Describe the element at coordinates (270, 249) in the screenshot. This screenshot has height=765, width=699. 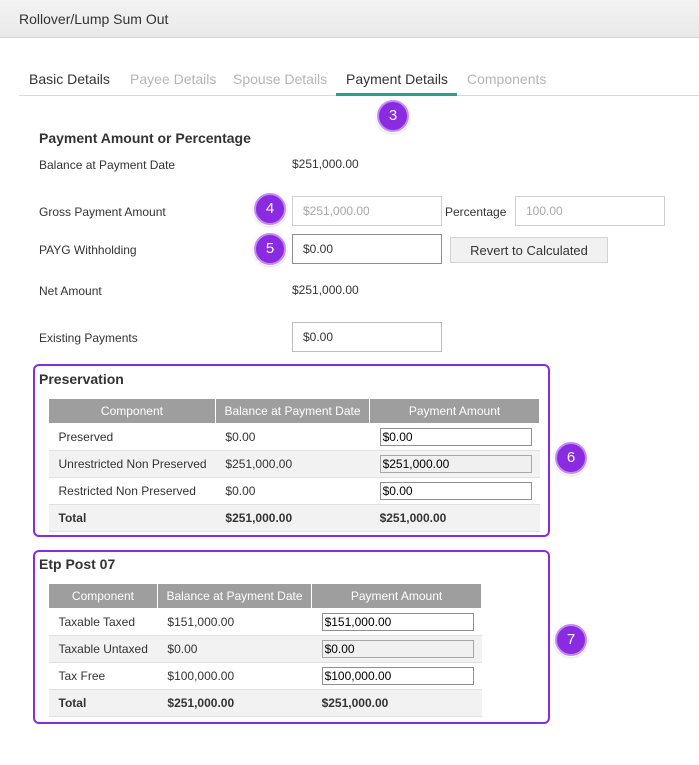
I see `callout-badge-5: 5` at that location.